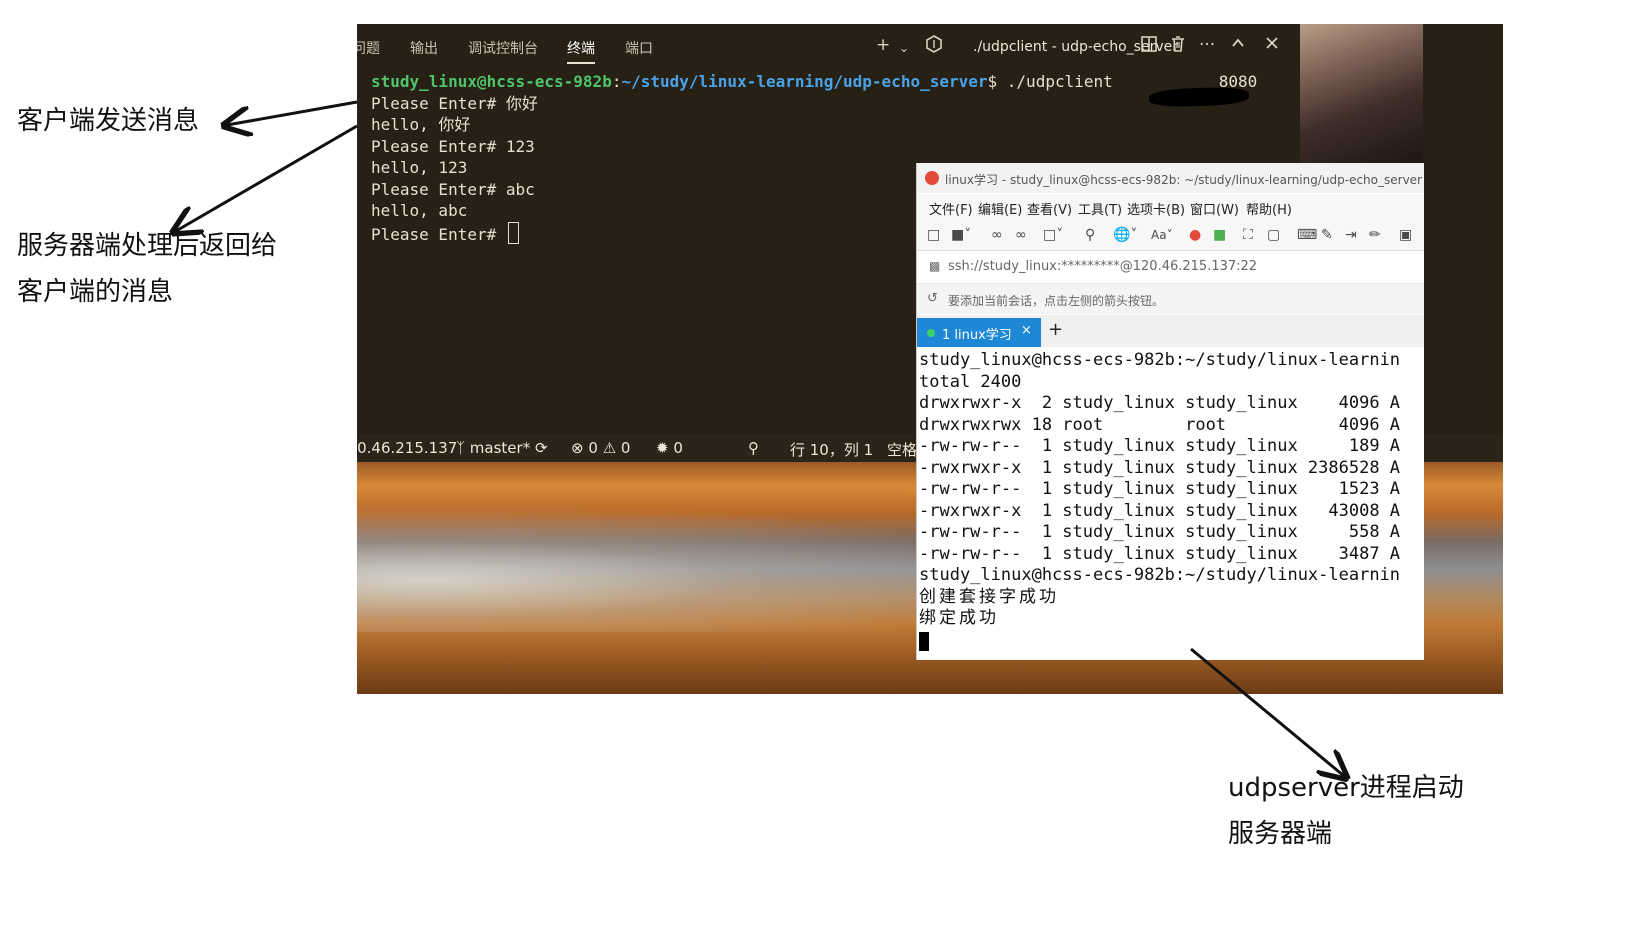 This screenshot has height=952, width=1649. Describe the element at coordinates (1195, 235) in the screenshot. I see `xshell-red-icon: ●` at that location.